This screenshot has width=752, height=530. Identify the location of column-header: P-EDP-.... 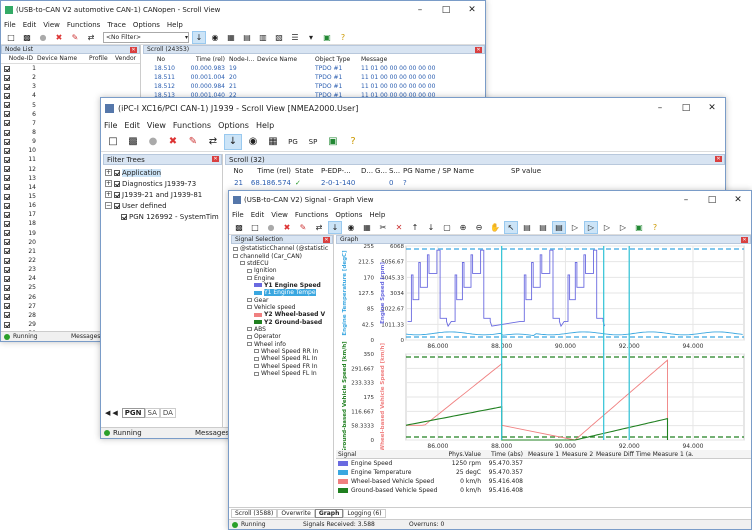
(341, 171).